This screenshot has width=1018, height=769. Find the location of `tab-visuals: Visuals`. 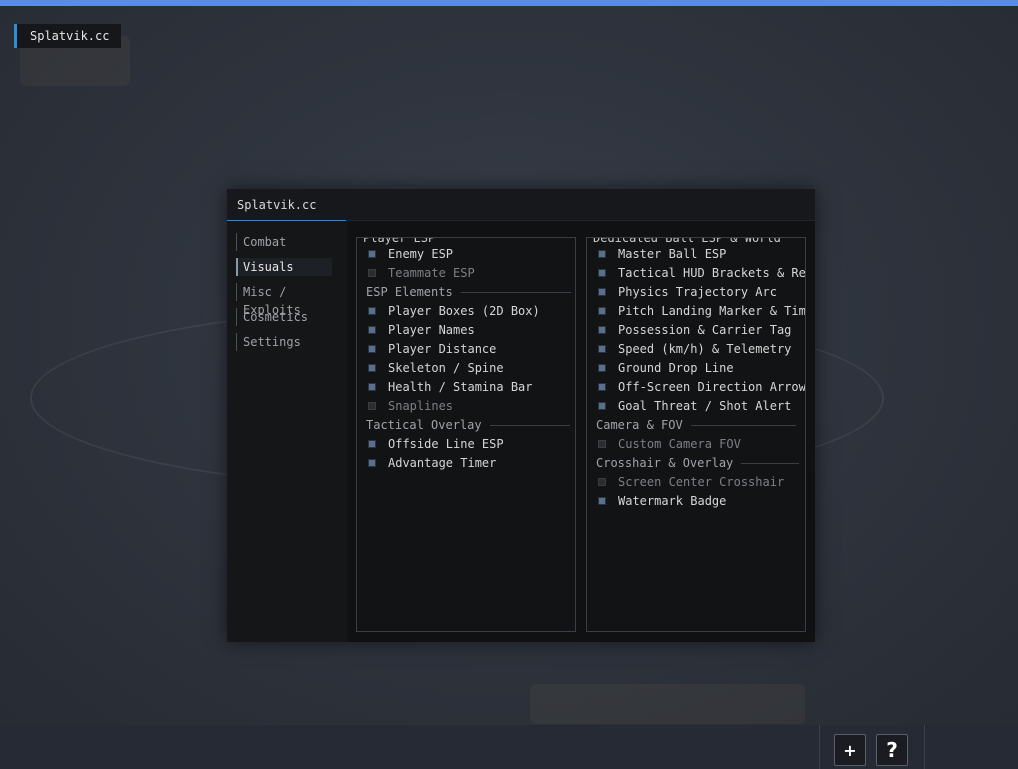

tab-visuals: Visuals is located at coordinates (284, 267).